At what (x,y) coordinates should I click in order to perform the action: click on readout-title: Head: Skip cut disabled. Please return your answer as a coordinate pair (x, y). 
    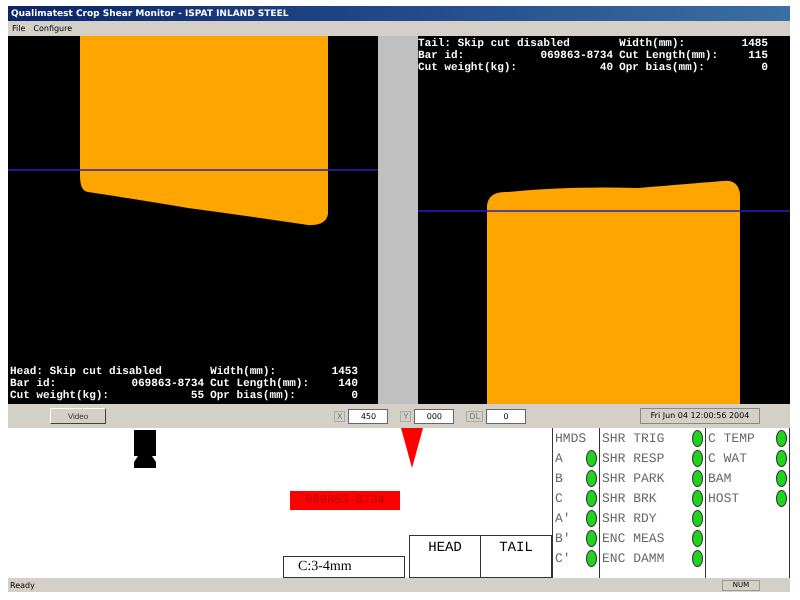
    Looking at the image, I should click on (86, 372).